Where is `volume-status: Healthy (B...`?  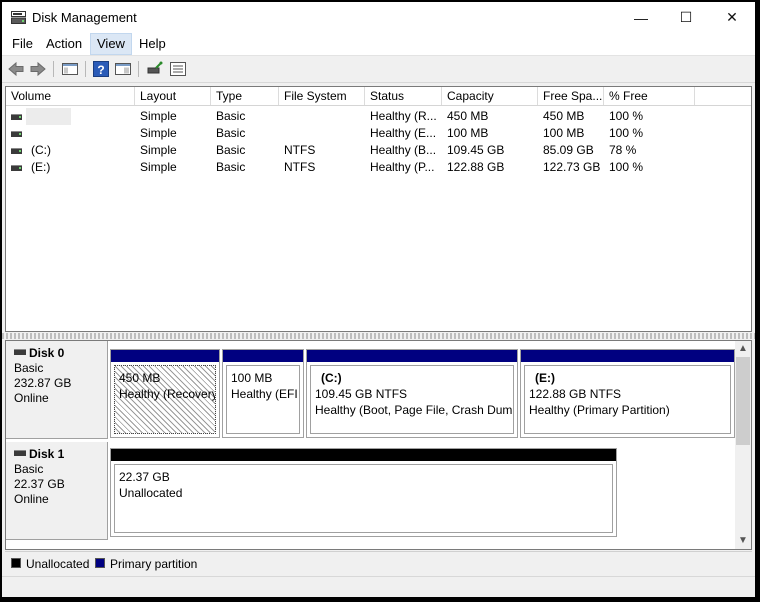
volume-status: Healthy (B... is located at coordinates (403, 150).